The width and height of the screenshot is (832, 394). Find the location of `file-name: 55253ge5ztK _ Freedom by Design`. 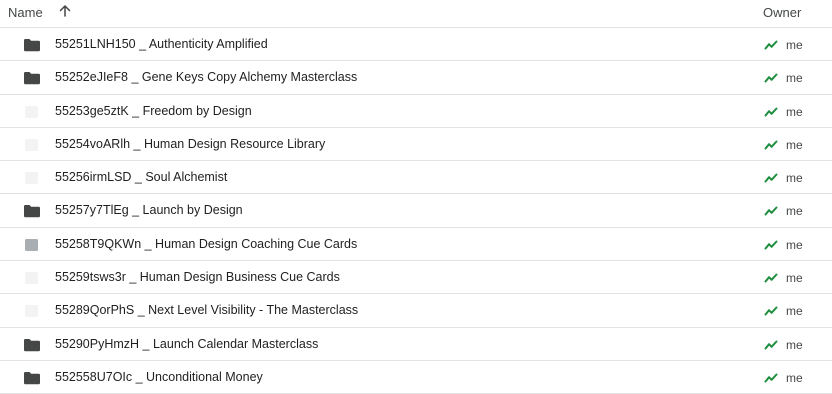

file-name: 55253ge5ztK _ Freedom by Design is located at coordinates (153, 110).